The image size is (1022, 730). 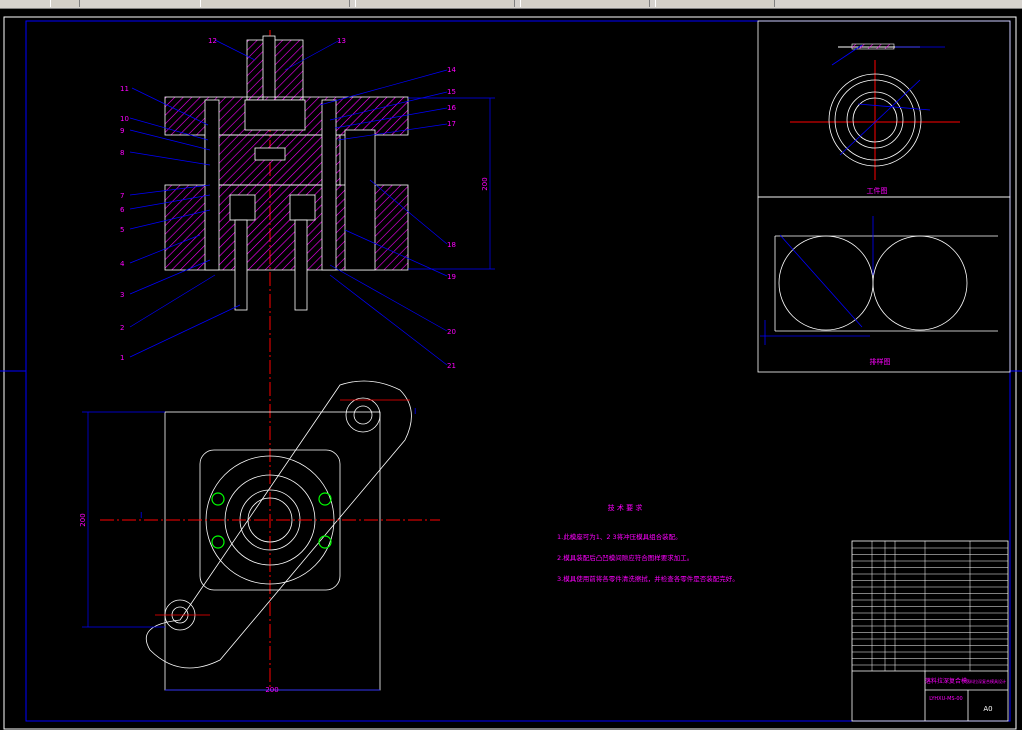 I want to click on part-label-21: 21, so click(x=451, y=366).